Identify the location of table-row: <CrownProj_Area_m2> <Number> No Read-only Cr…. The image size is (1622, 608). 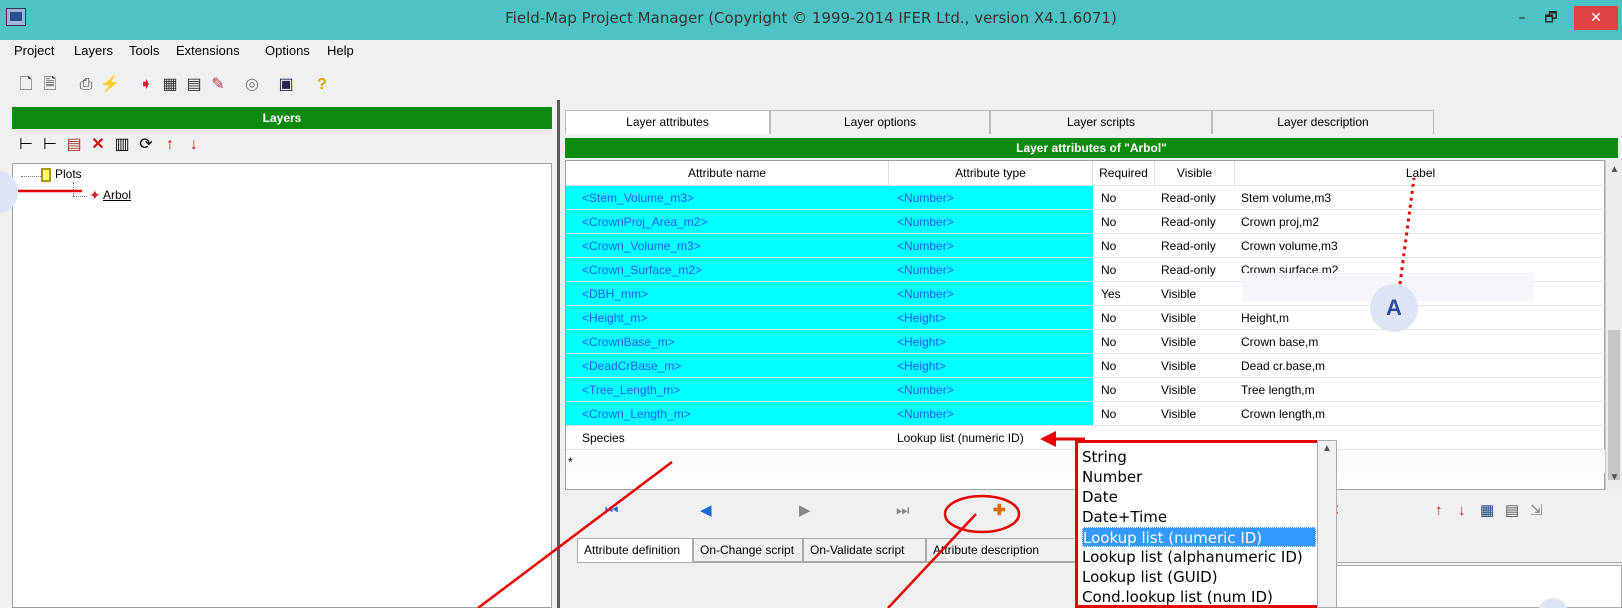
(1086, 221).